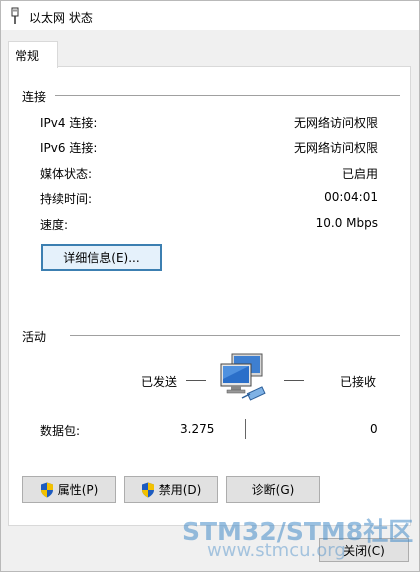 The height and width of the screenshot is (572, 420). I want to click on properties-button: 属性(P), so click(69, 489).